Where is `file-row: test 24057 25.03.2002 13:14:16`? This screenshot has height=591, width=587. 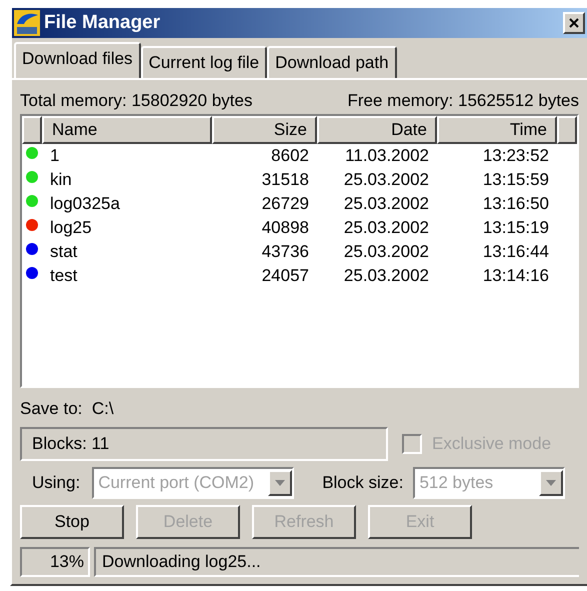
file-row: test 24057 25.03.2002 13:14:16 is located at coordinates (299, 276).